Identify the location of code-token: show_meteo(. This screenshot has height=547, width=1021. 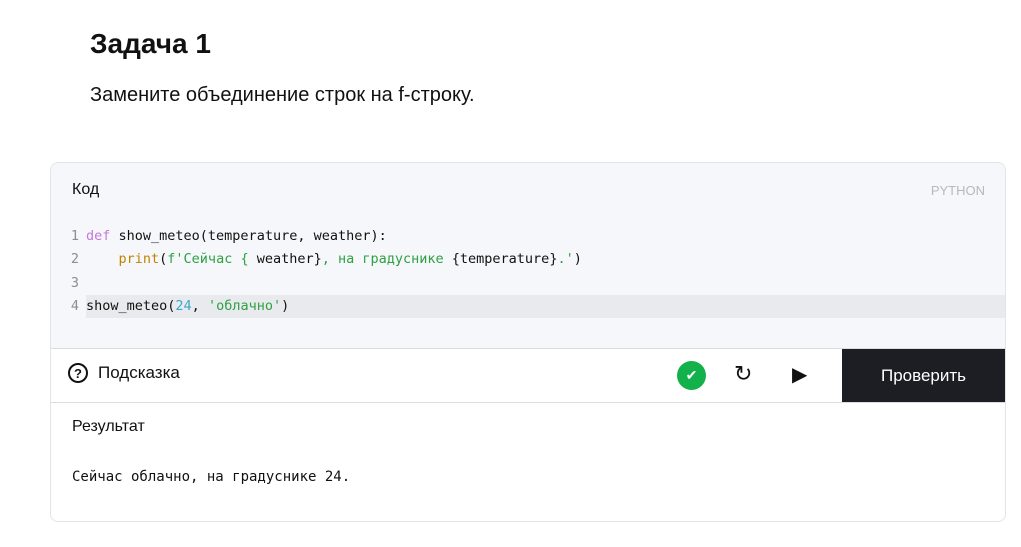
(131, 305).